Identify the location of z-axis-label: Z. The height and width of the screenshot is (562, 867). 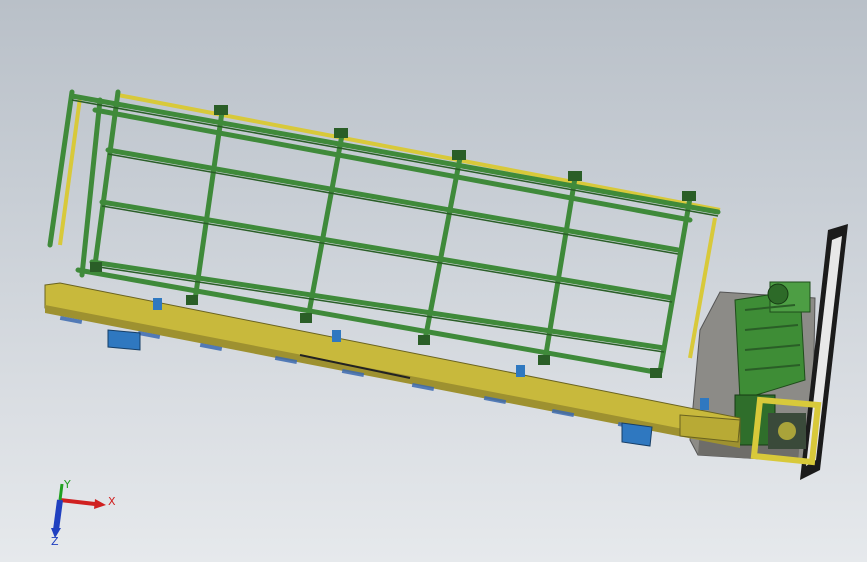
(55, 541).